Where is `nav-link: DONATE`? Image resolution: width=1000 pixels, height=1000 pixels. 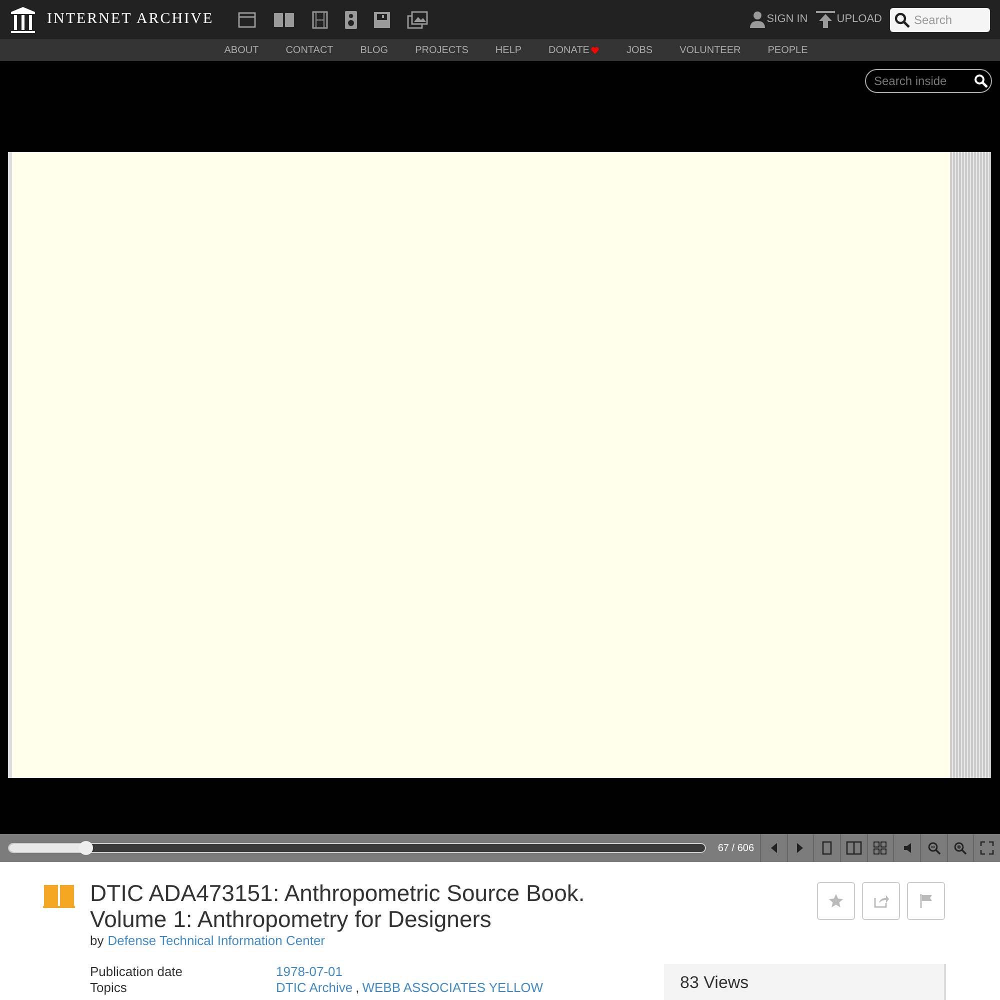 nav-link: DONATE is located at coordinates (574, 50).